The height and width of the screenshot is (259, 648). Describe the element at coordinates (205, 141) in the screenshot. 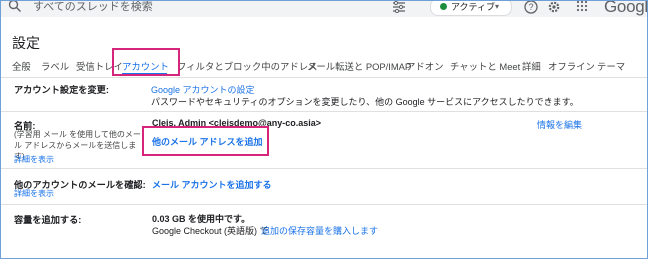

I see `highlight-box-add-address` at that location.